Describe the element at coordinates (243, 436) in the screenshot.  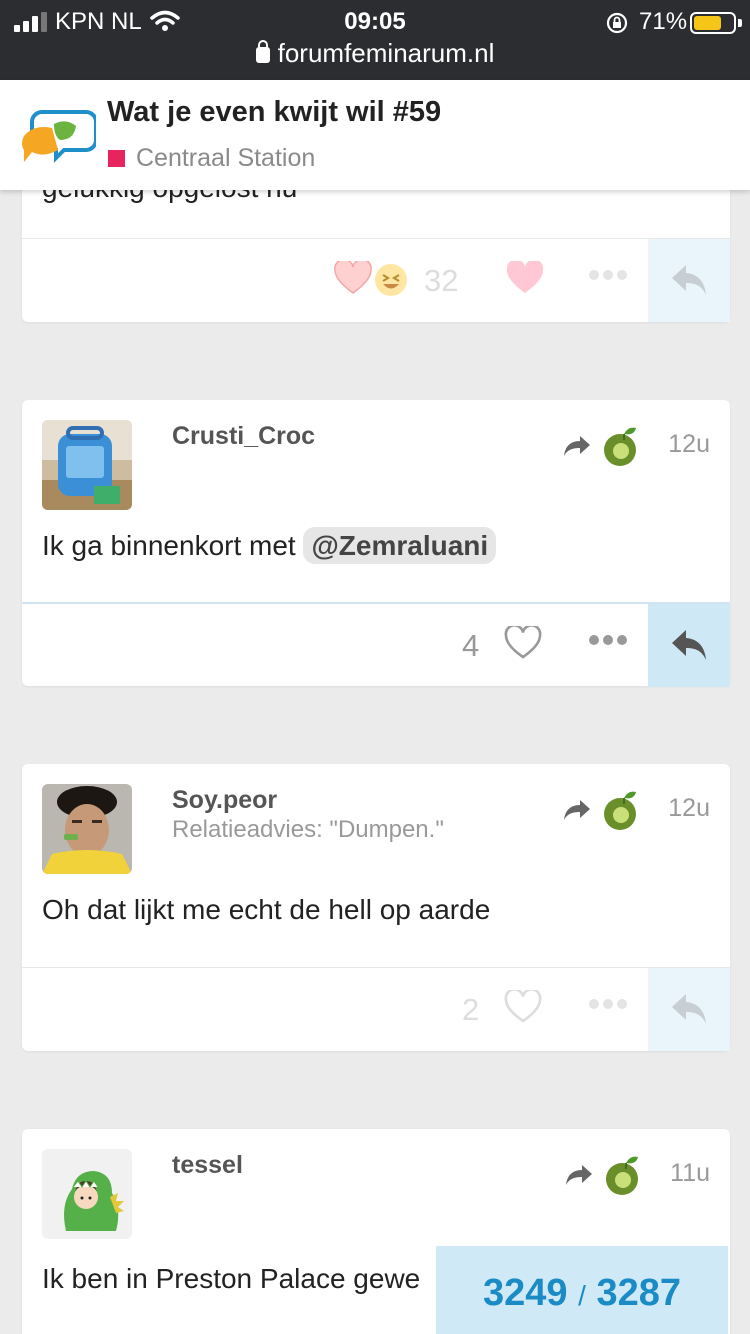
I see `username: Crusti_Croc` at that location.